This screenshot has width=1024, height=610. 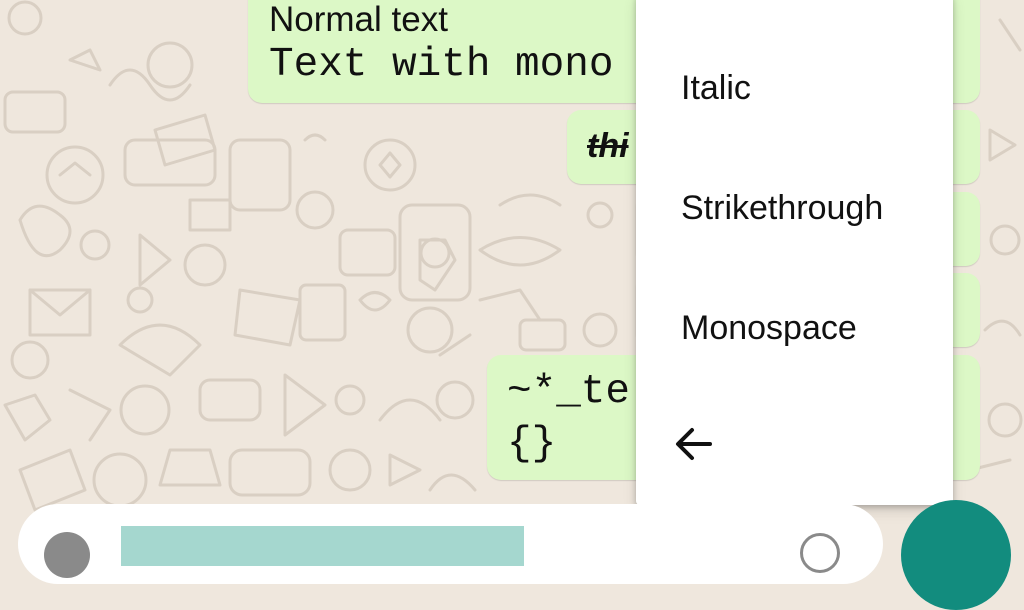 I want to click on message-text-markup: ~*_te, so click(x=569, y=392).